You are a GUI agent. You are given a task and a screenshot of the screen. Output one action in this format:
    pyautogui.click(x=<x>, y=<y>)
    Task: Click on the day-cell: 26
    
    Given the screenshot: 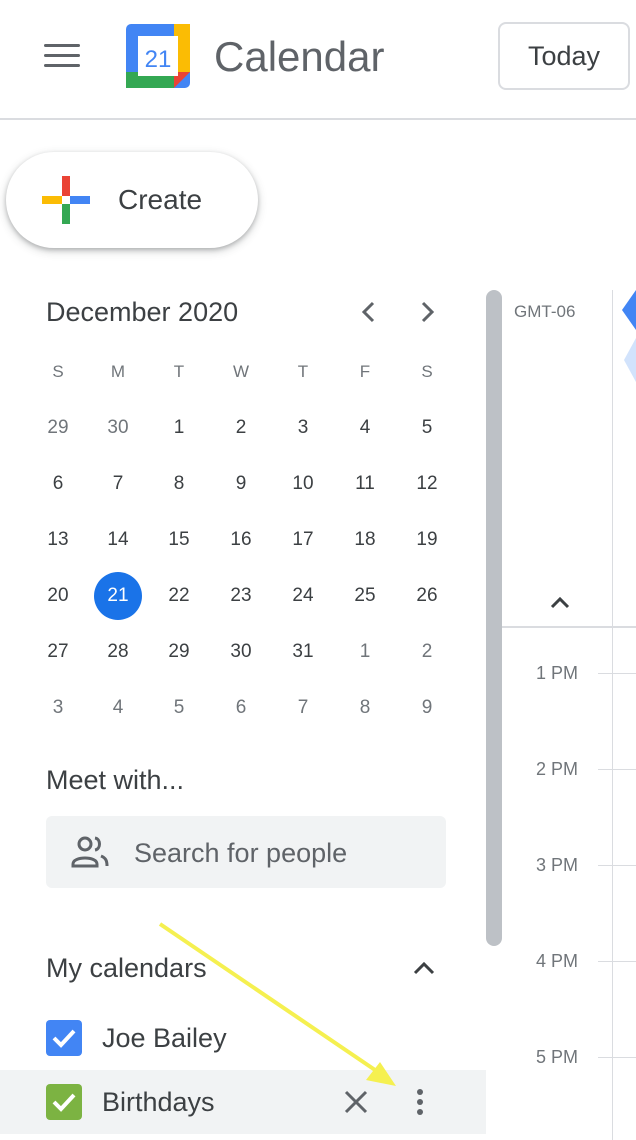 What is the action you would take?
    pyautogui.click(x=427, y=596)
    